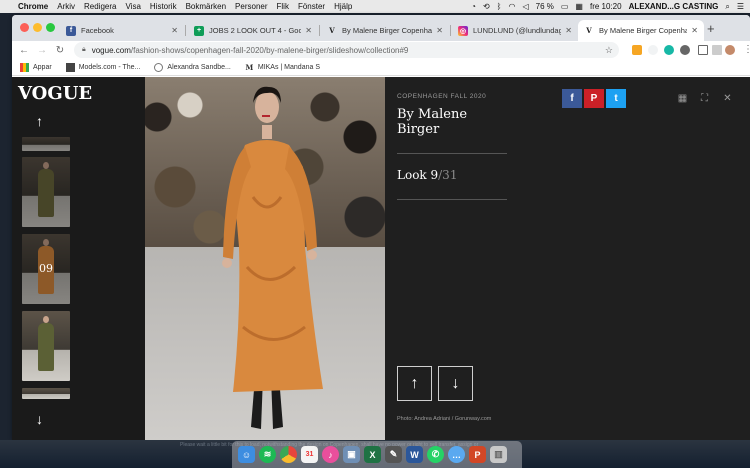 The image size is (750, 468). Describe the element at coordinates (385, 30) in the screenshot. I see `tab-vogue-1: V By Malene Birger Copenhag ✕` at that location.